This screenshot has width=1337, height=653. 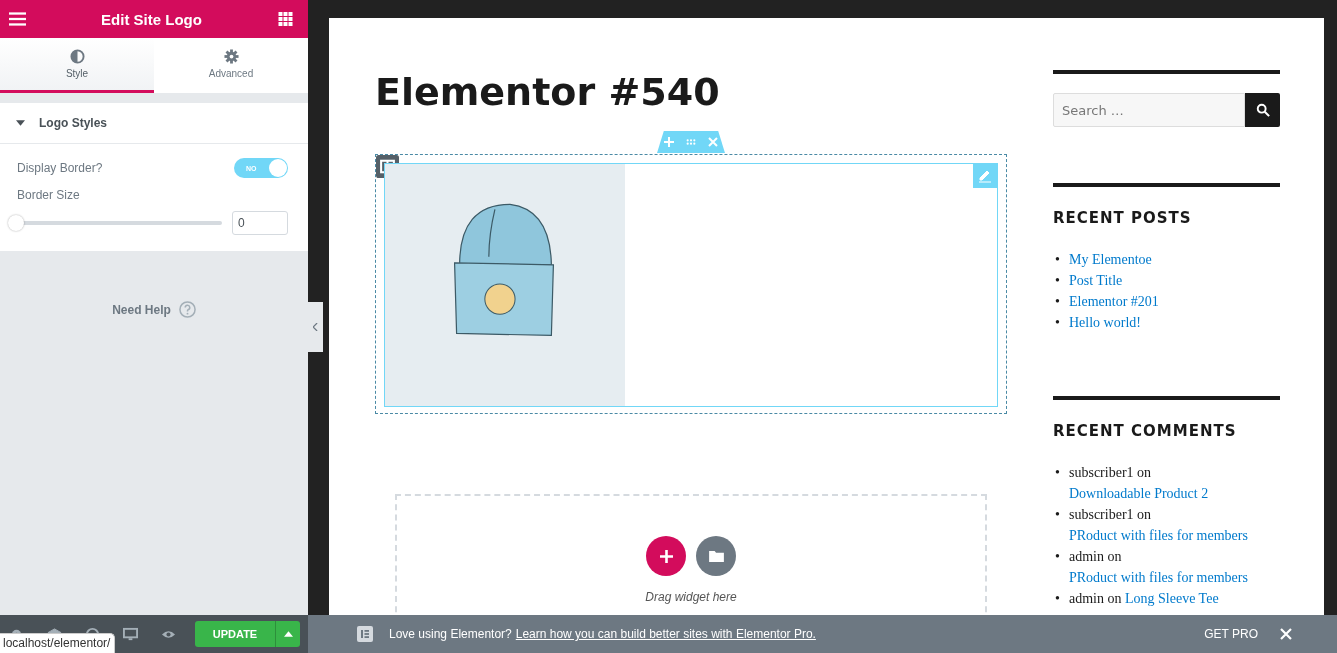 What do you see at coordinates (58, 643) in the screenshot?
I see `status-tooltip: localhost/elementor/` at bounding box center [58, 643].